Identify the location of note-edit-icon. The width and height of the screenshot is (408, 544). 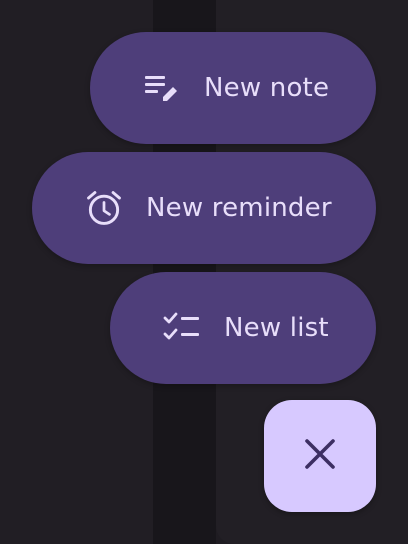
(162, 88).